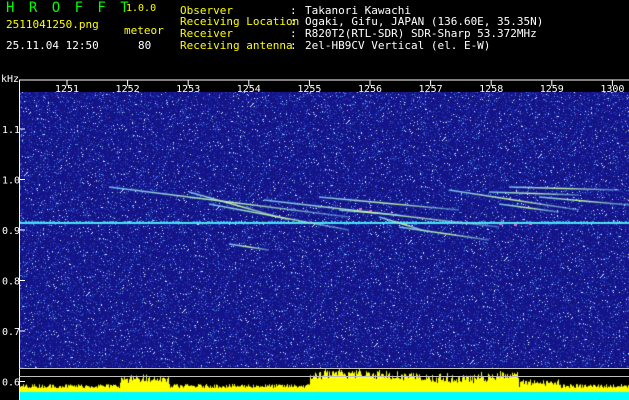  Describe the element at coordinates (236, 45) in the screenshot. I see `antenna-label: Receiving antenna` at that location.